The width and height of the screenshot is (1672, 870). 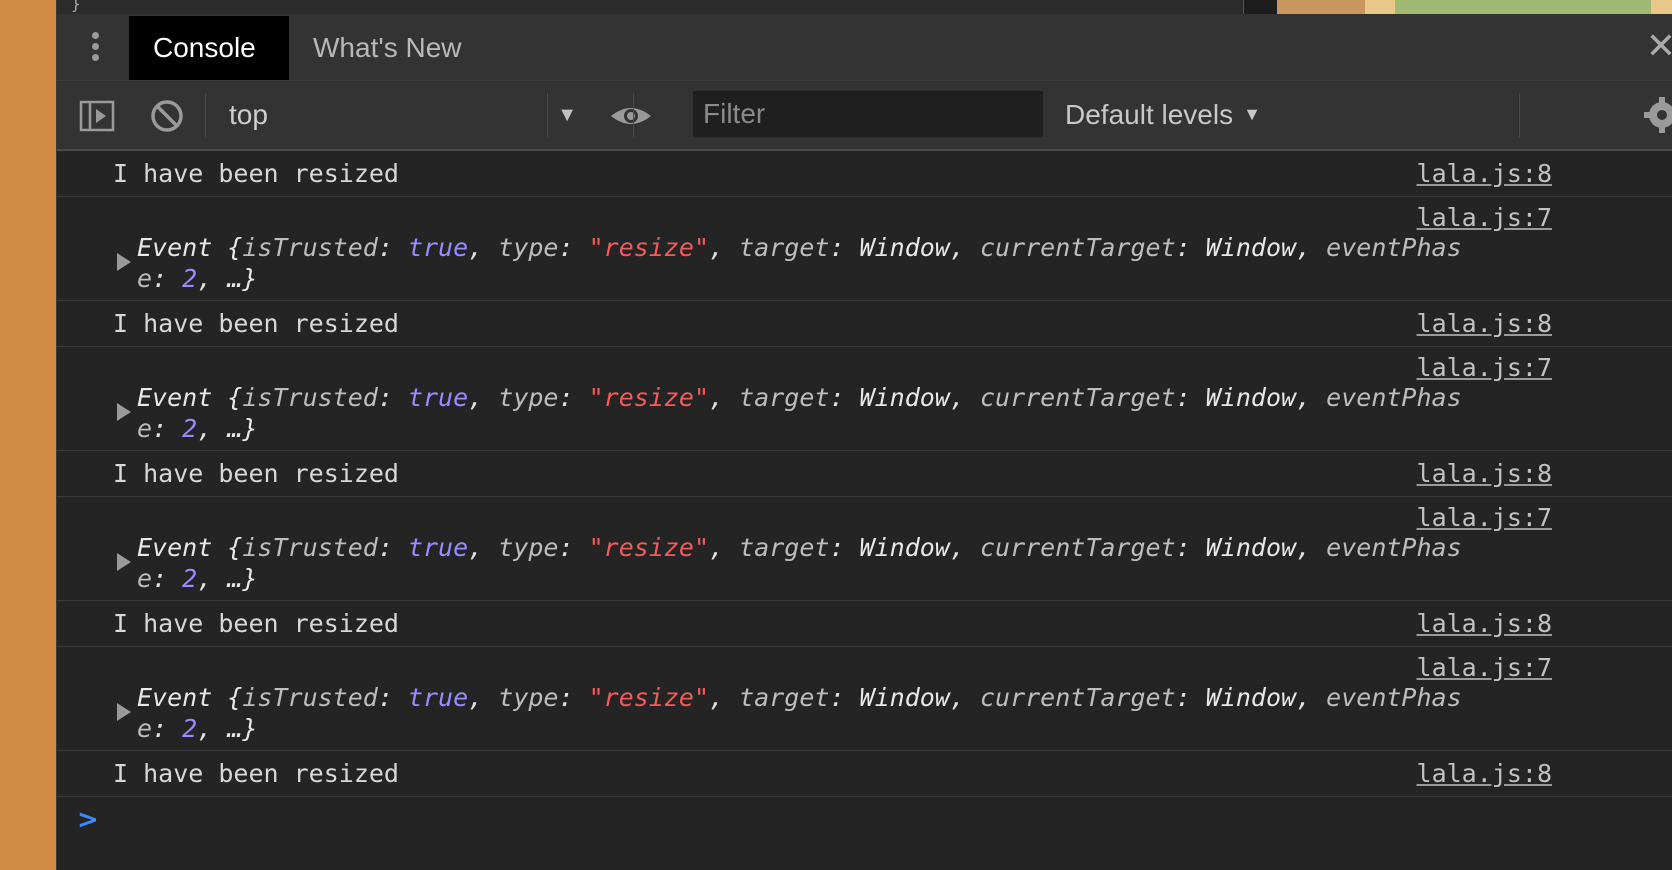 I want to click on log-levels-dropdown: Default levels ▼, so click(x=1163, y=115).